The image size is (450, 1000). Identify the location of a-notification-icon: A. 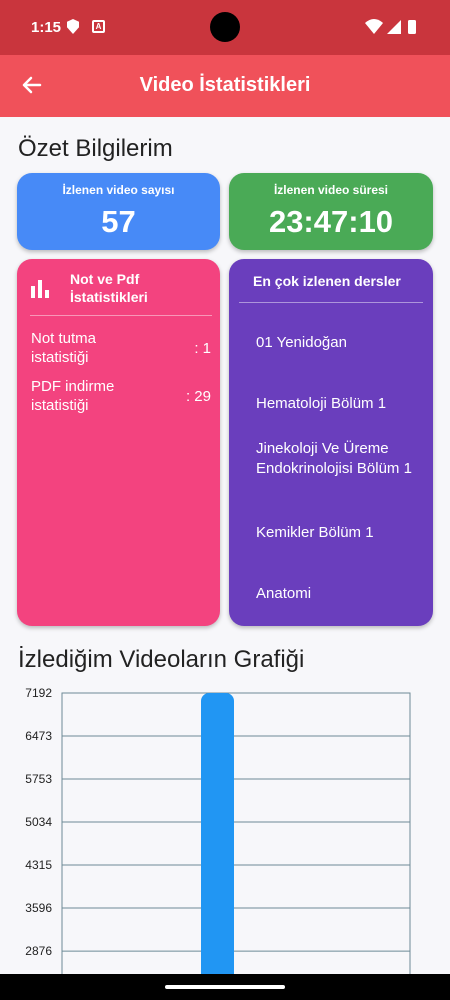
(98, 26).